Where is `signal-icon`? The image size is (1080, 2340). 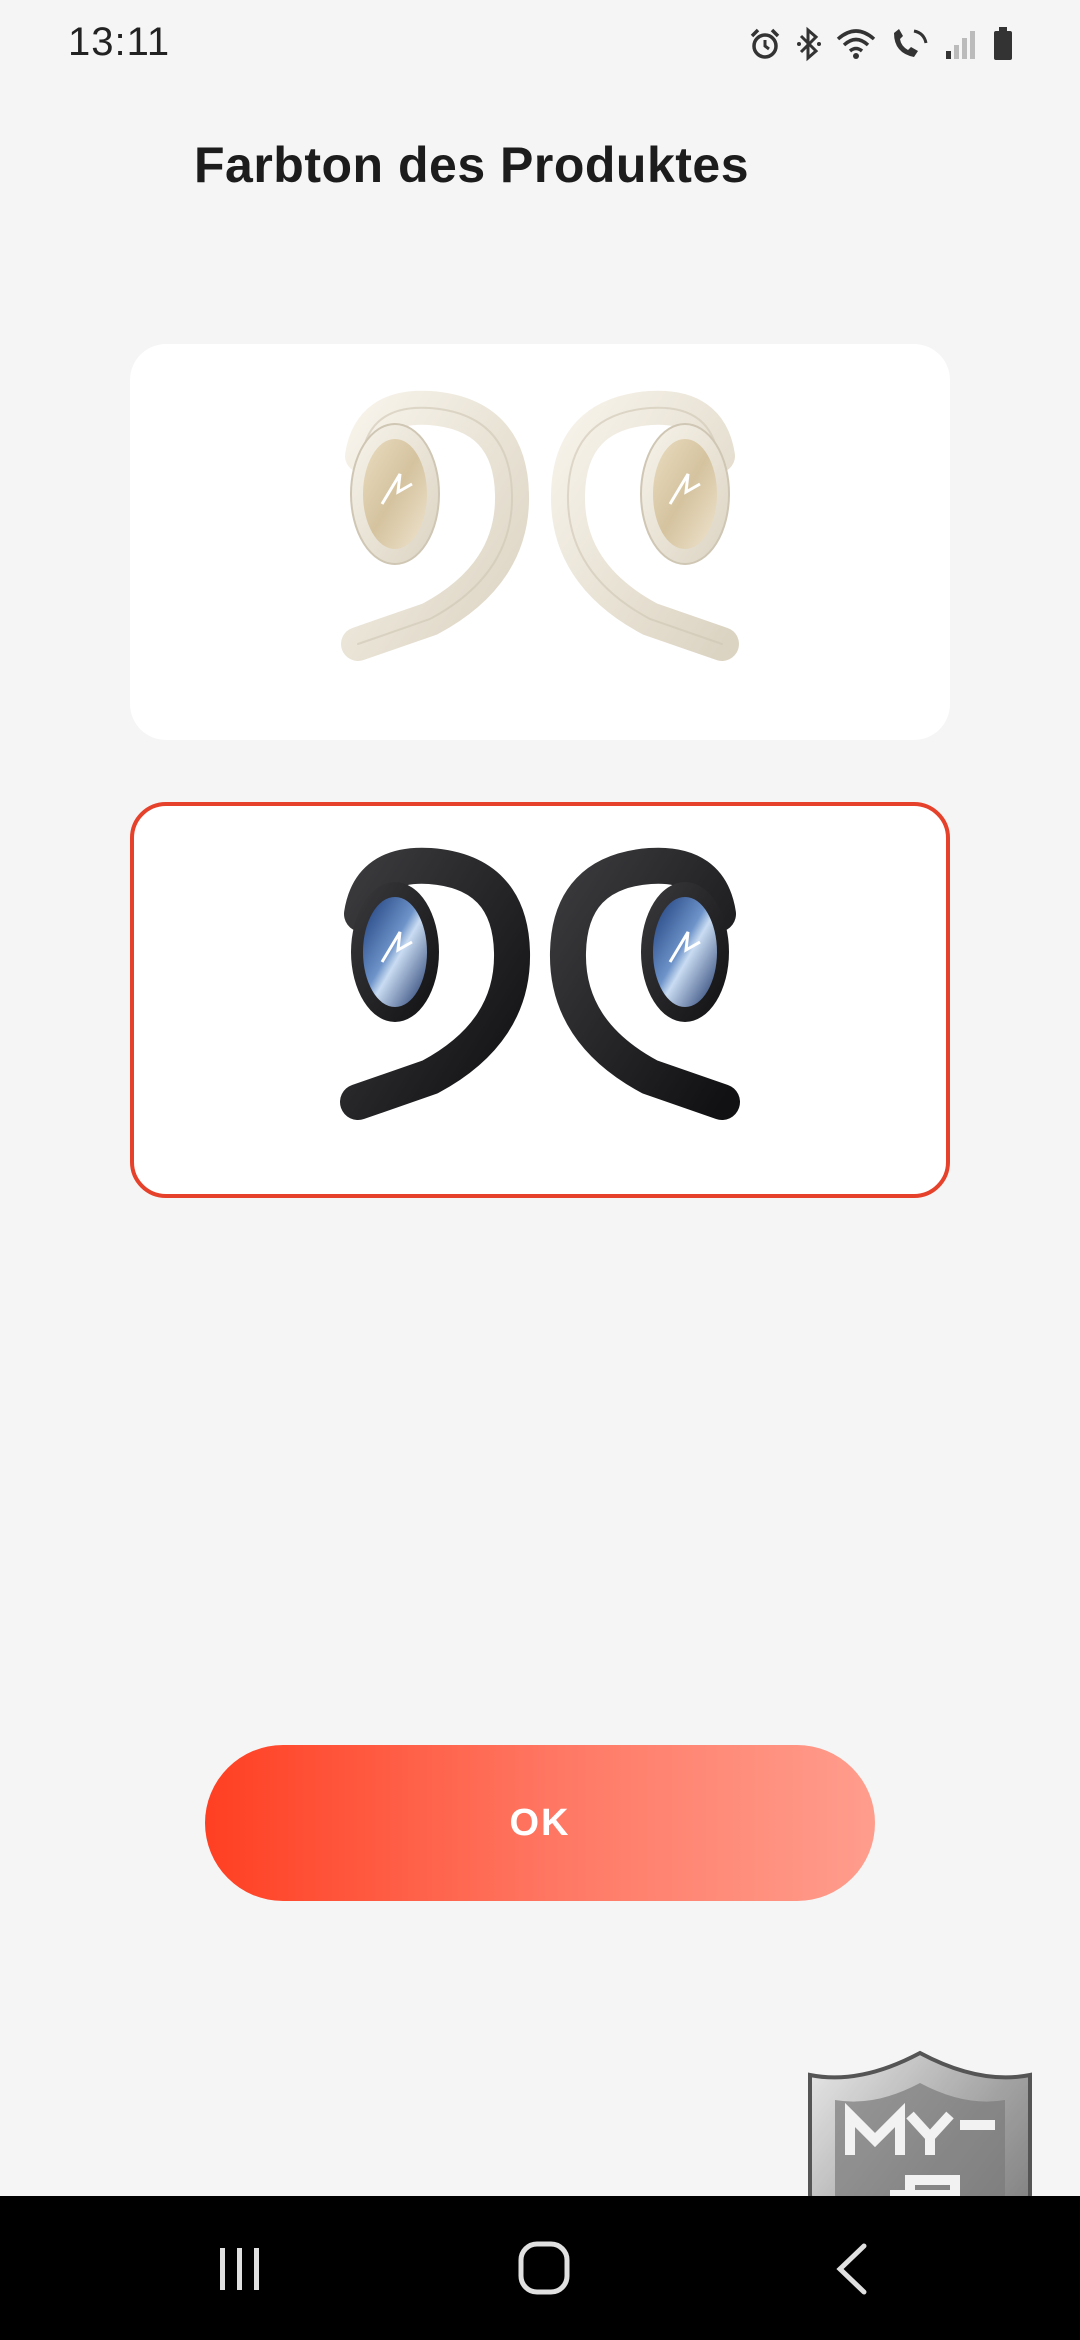 signal-icon is located at coordinates (960, 45).